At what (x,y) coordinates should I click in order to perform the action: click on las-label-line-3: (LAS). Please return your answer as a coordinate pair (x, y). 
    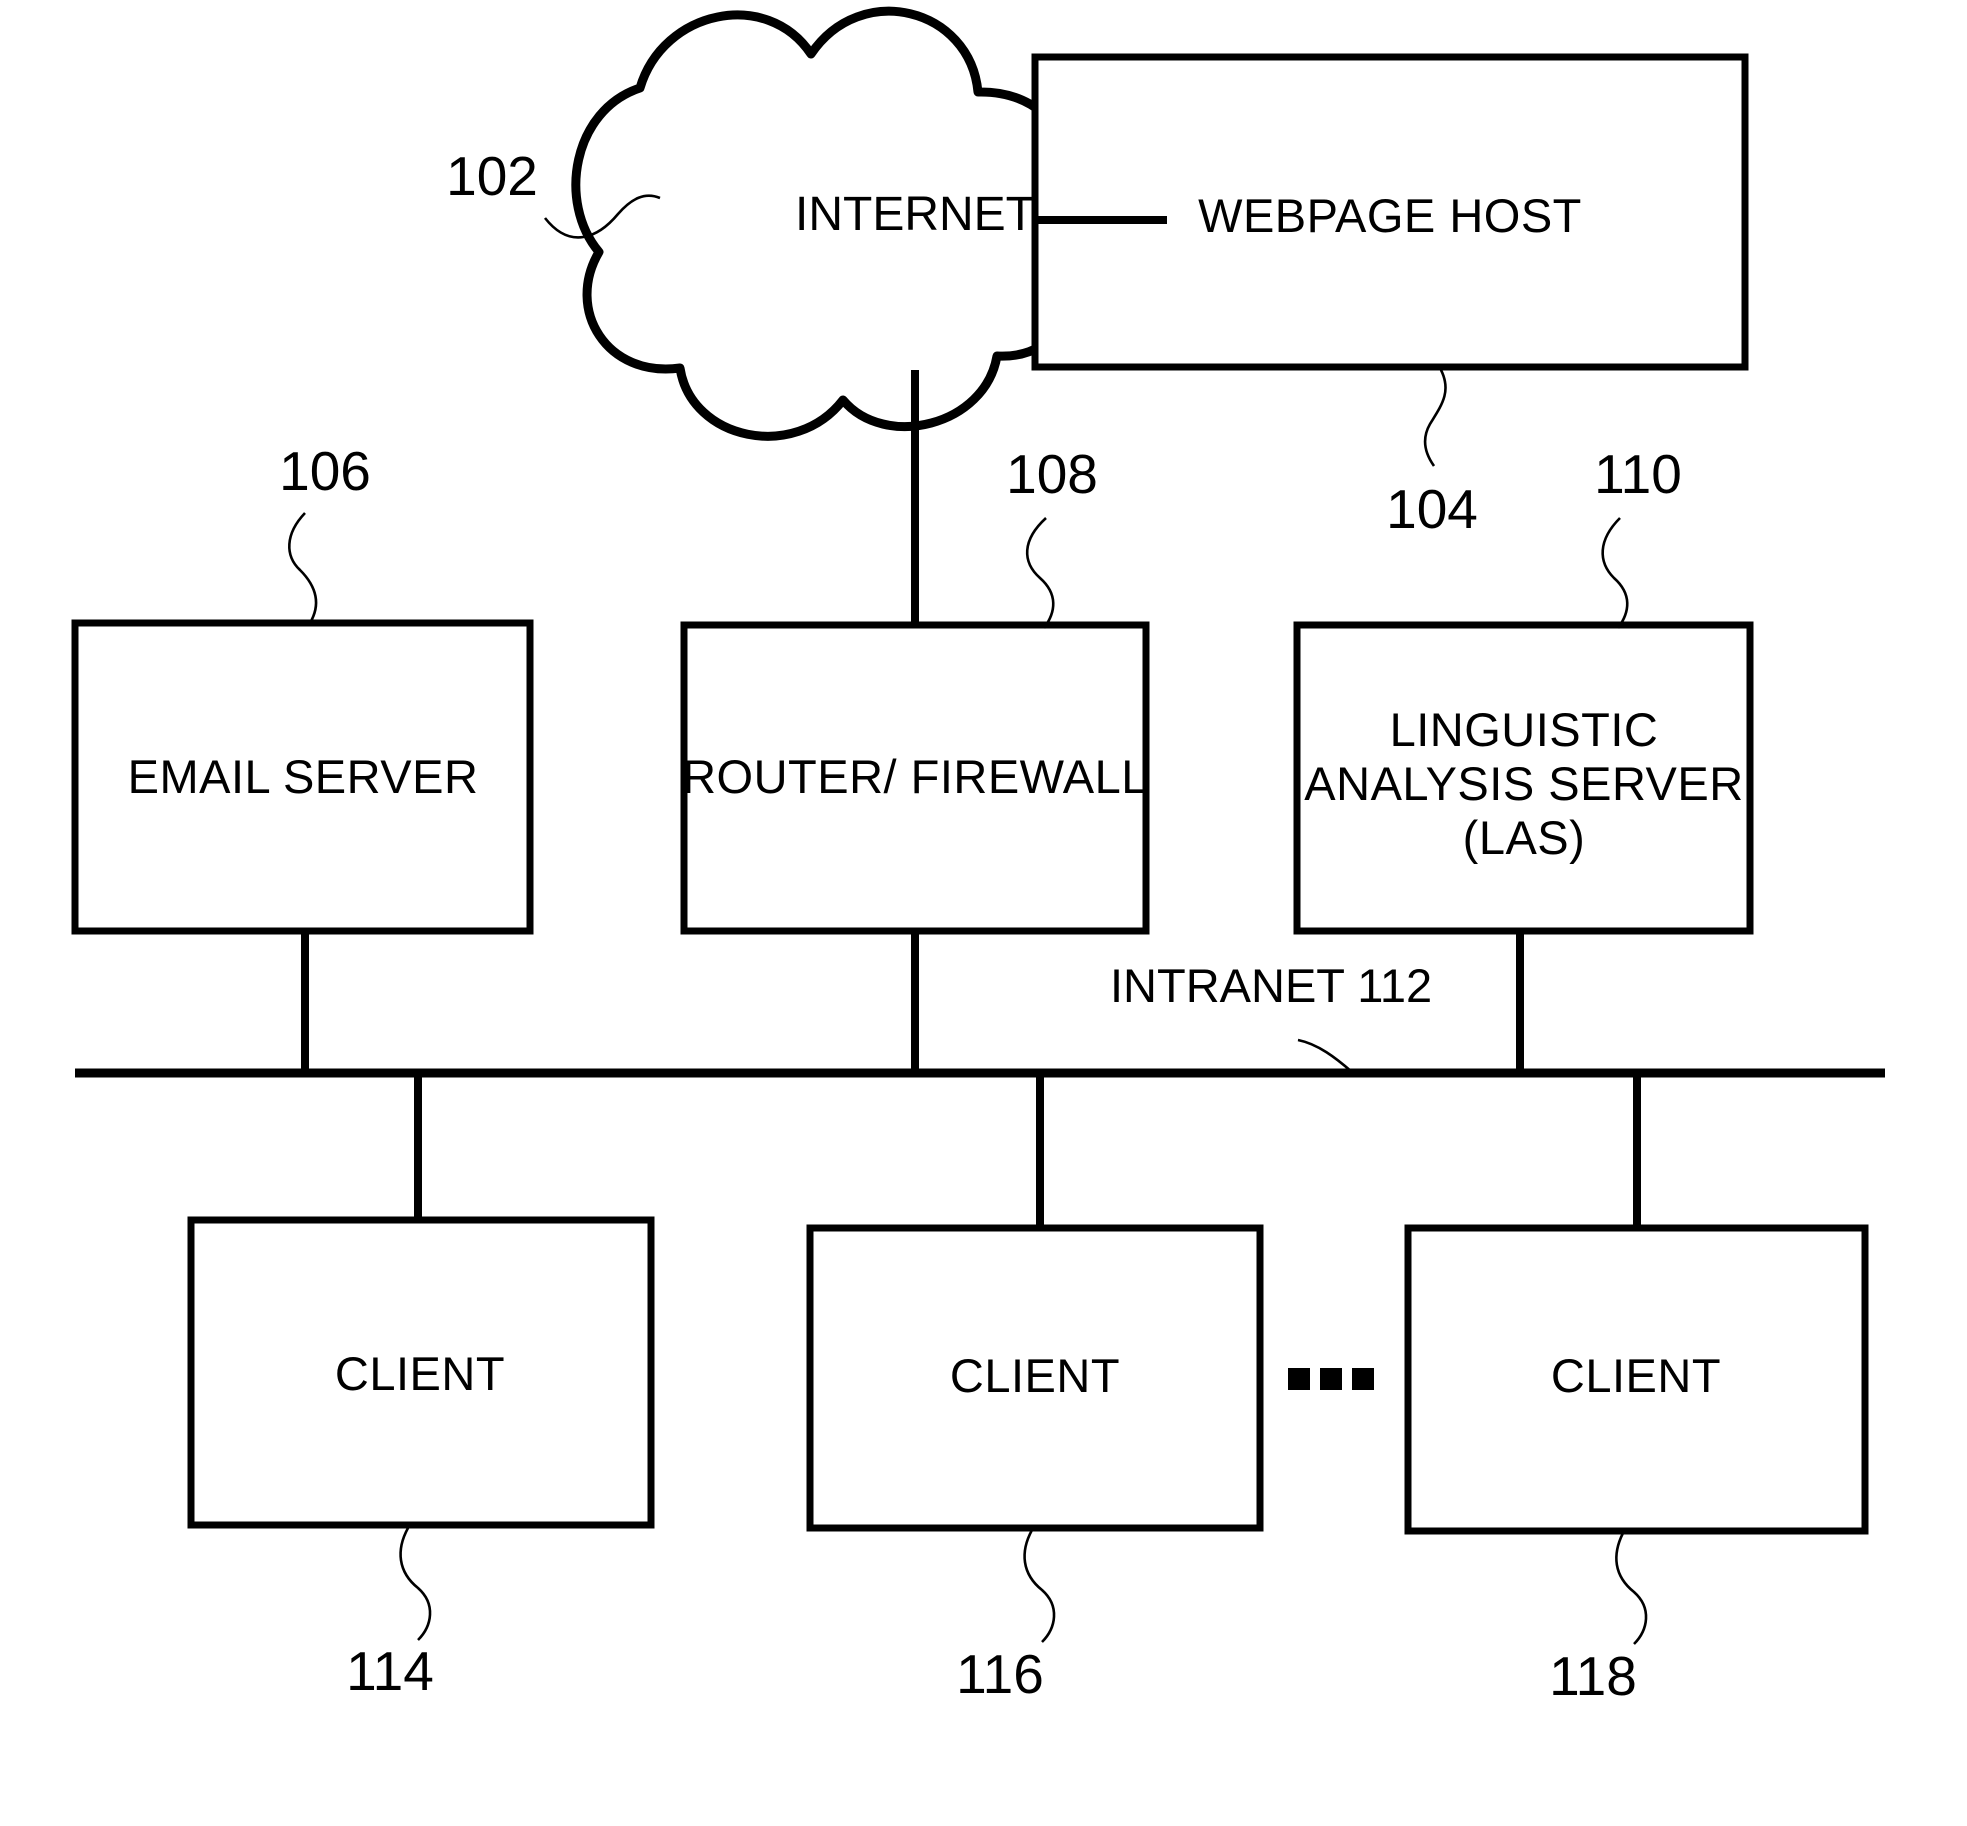
    Looking at the image, I should click on (1524, 837).